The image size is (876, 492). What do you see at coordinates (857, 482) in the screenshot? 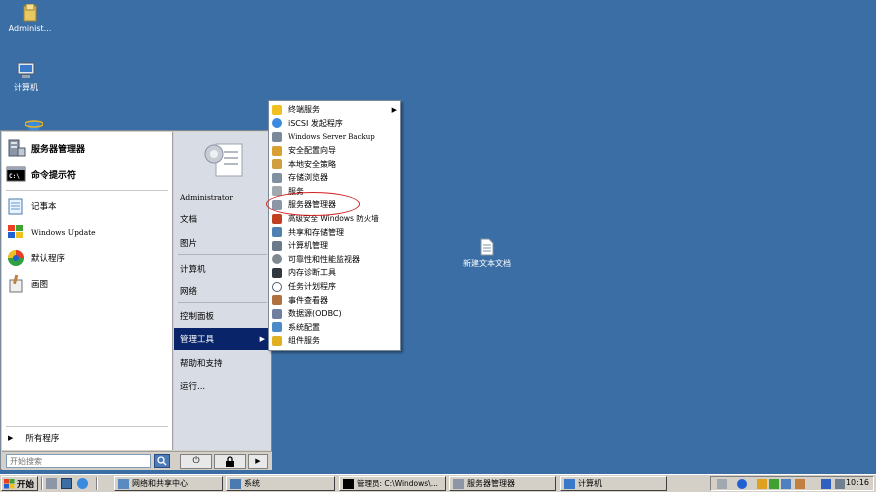
I see `taskbar-clock: 10:16` at bounding box center [857, 482].